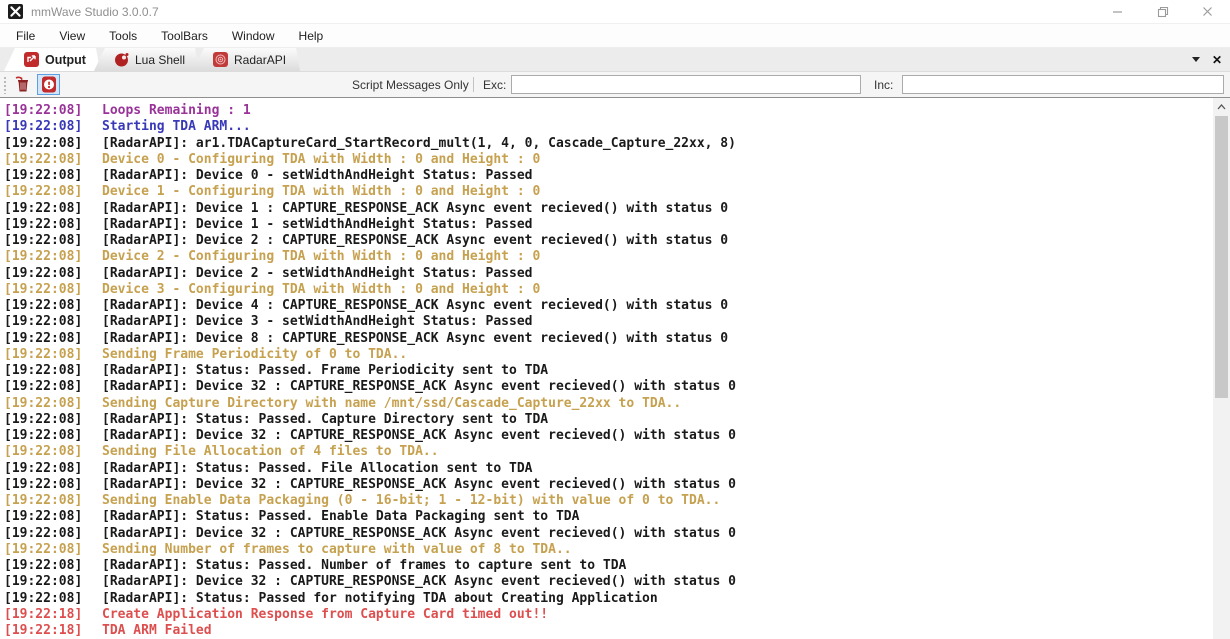 The image size is (1230, 639). I want to click on window-title: mmWave Studio 3.0.0.7, so click(95, 11).